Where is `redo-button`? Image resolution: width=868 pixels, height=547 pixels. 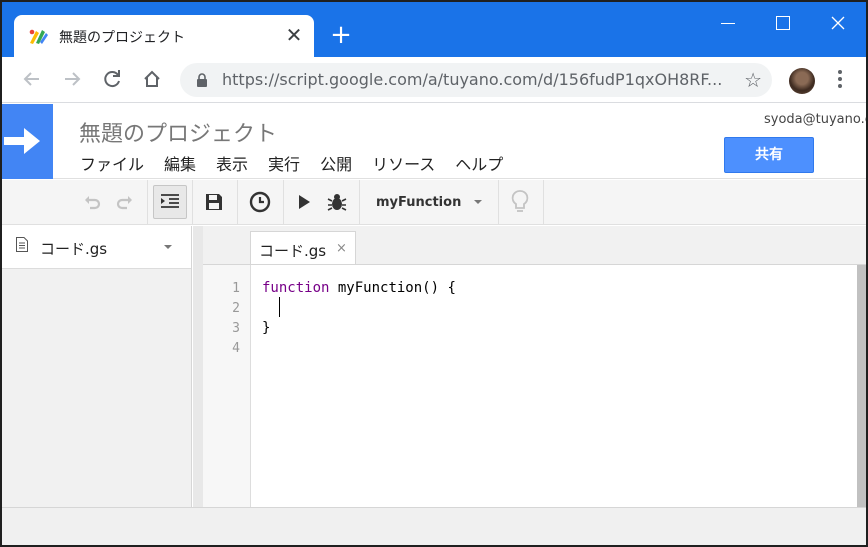 redo-button is located at coordinates (125, 202).